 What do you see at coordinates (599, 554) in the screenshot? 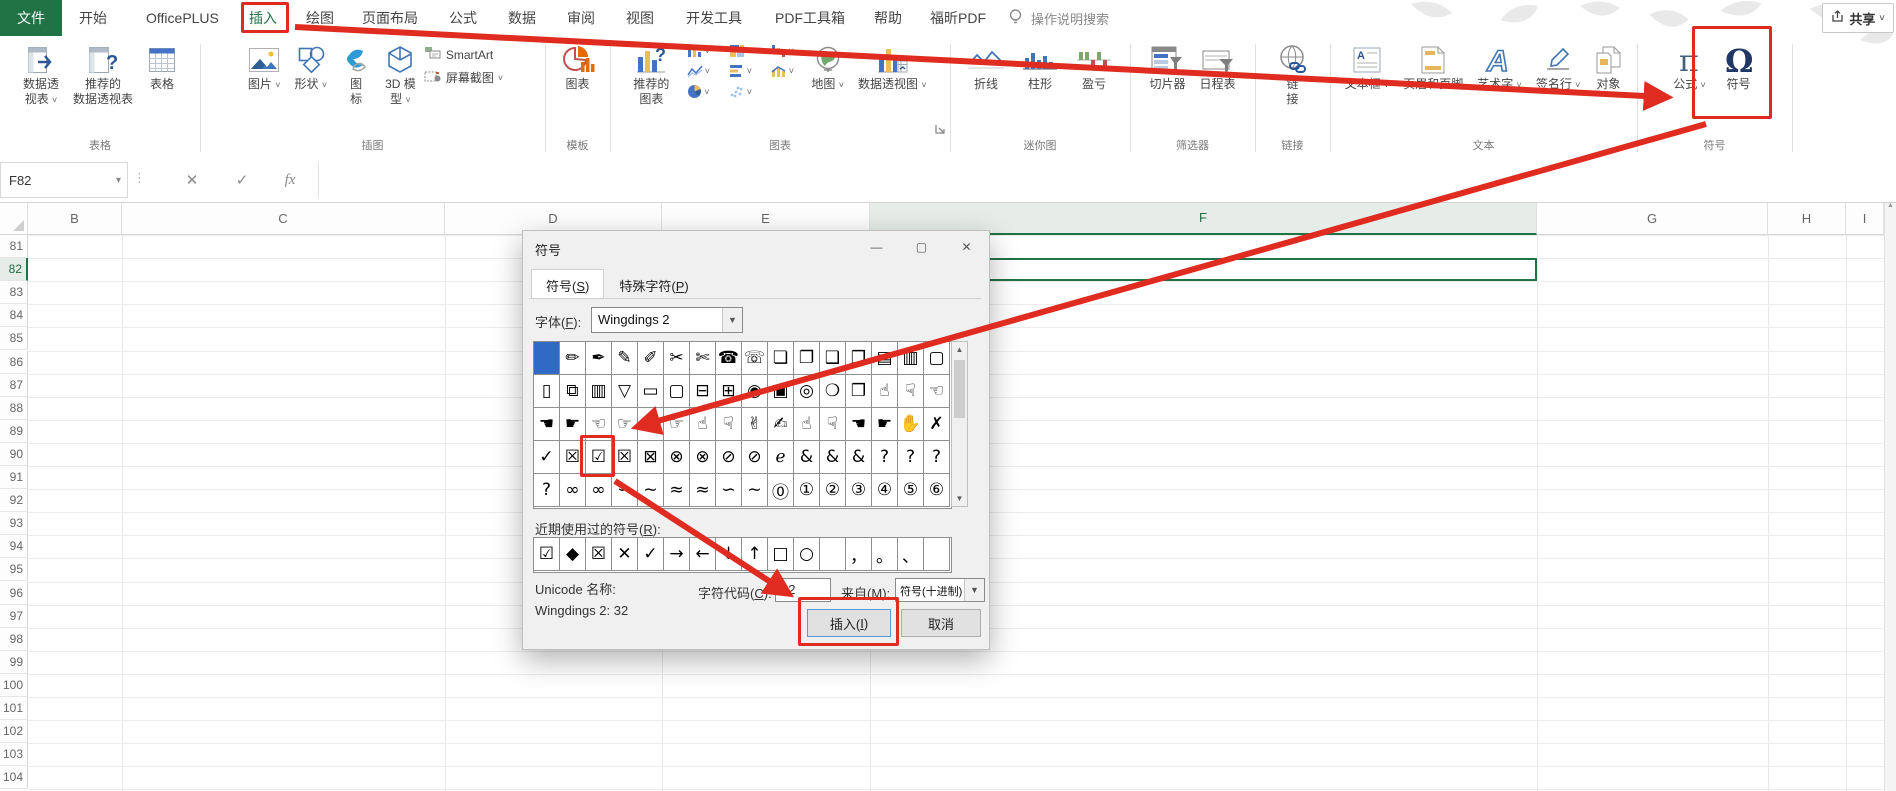
I see `recent-symbol-cell: ☒` at bounding box center [599, 554].